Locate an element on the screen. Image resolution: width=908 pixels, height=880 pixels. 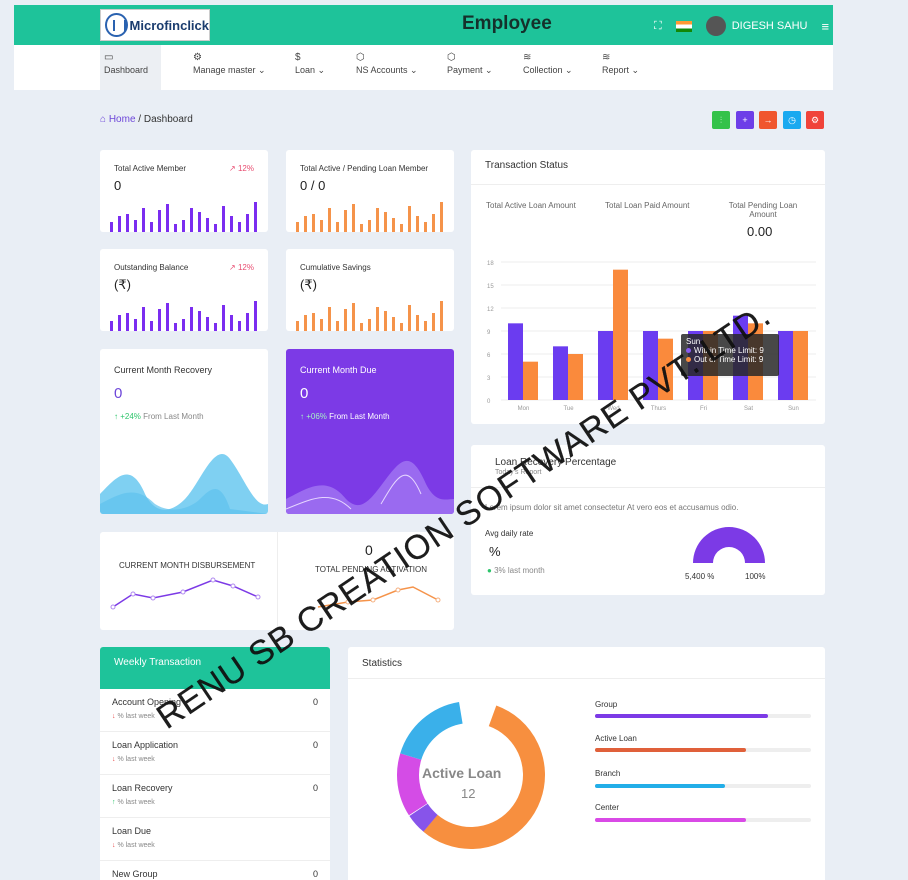
page-title: Employee is located at coordinates (507, 23).